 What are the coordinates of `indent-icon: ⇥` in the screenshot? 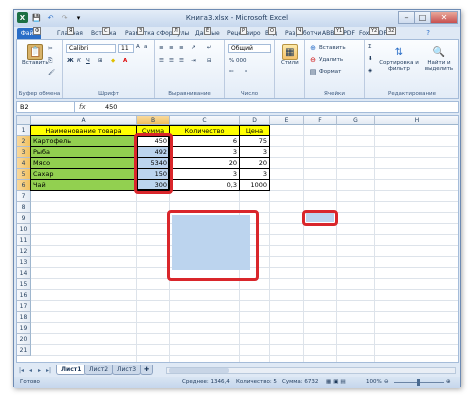 It's located at (193, 61).